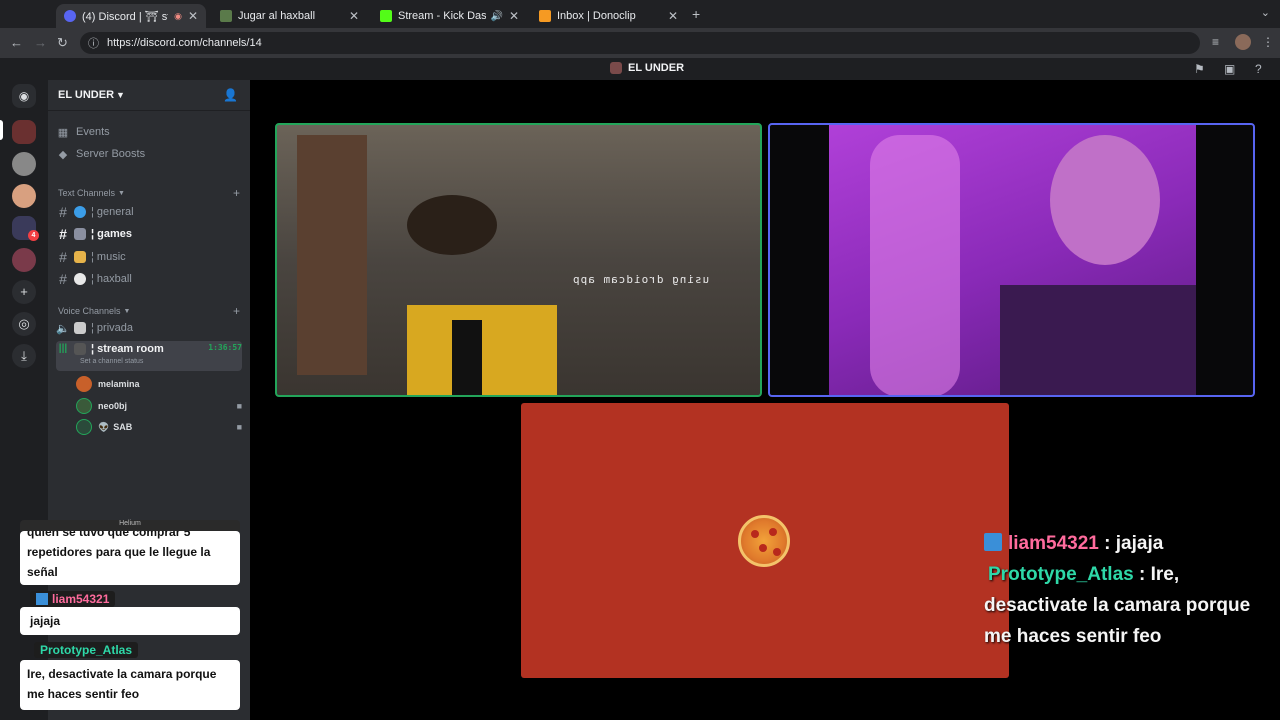 This screenshot has width=1280, height=720. What do you see at coordinates (63, 348) in the screenshot?
I see `live-voice-icon: |||` at bounding box center [63, 348].